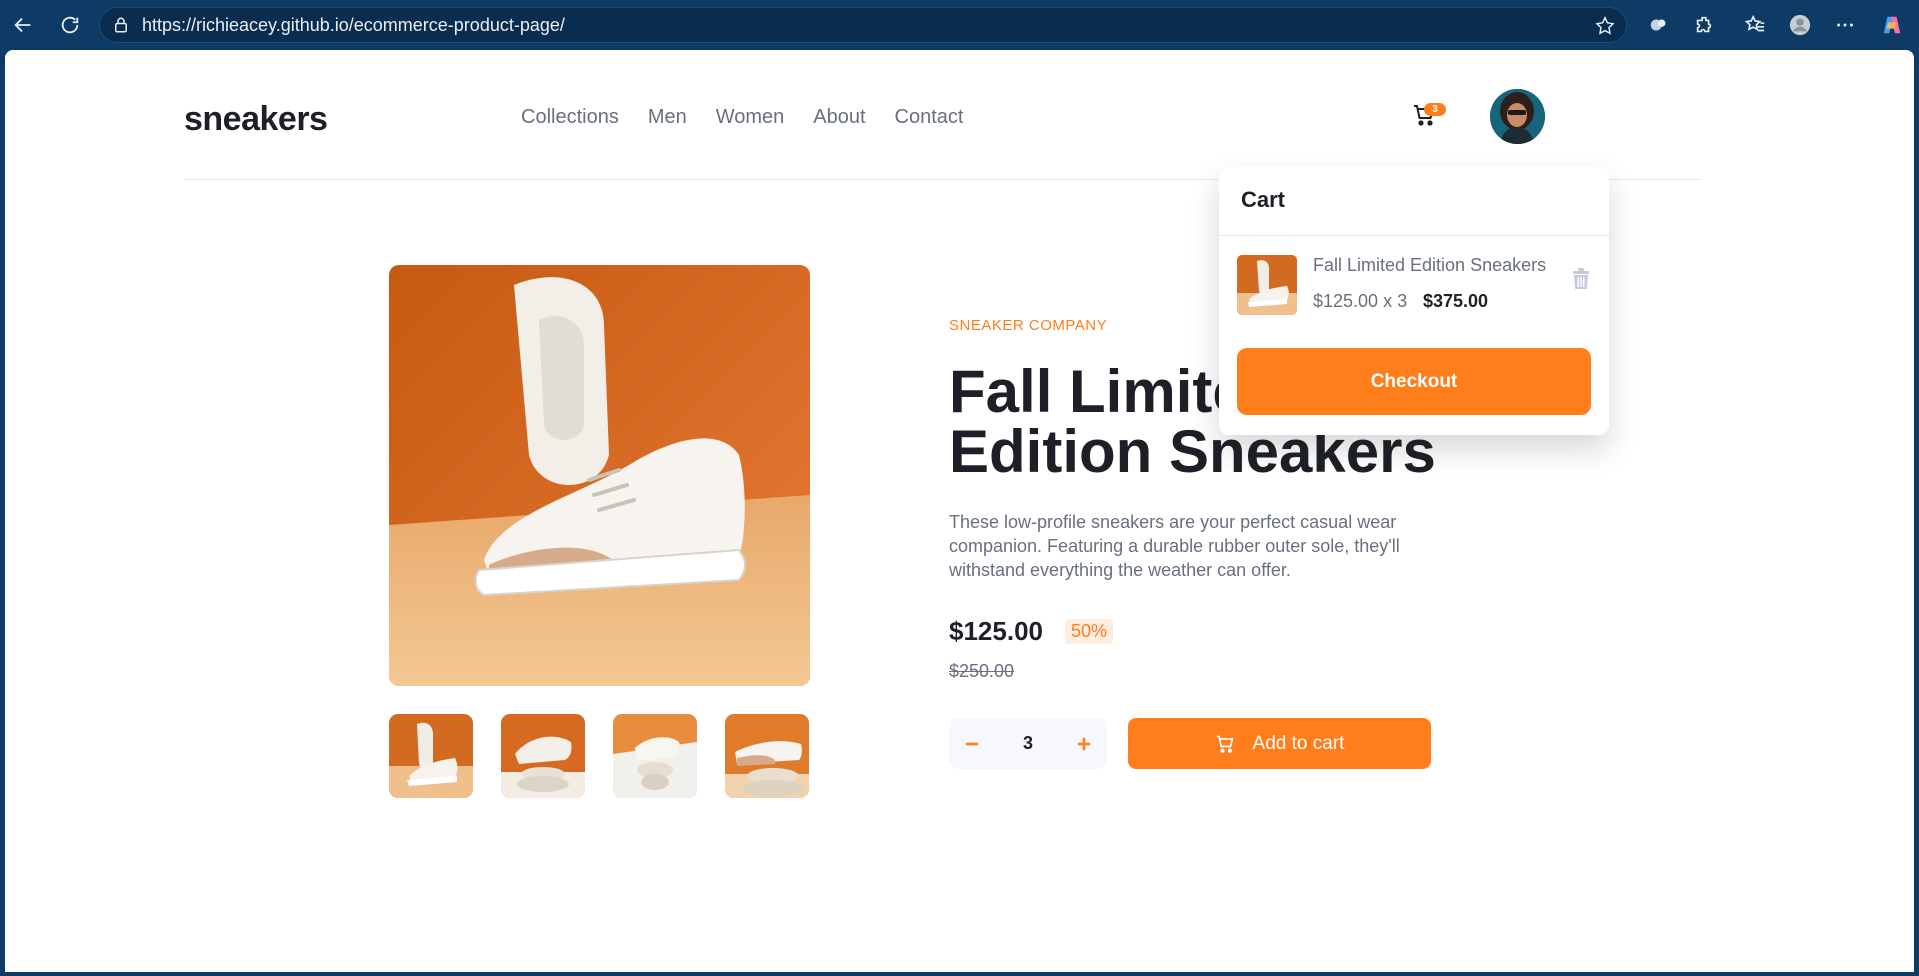 The image size is (1919, 976). Describe the element at coordinates (996, 631) in the screenshot. I see `current-price: $125.00` at that location.